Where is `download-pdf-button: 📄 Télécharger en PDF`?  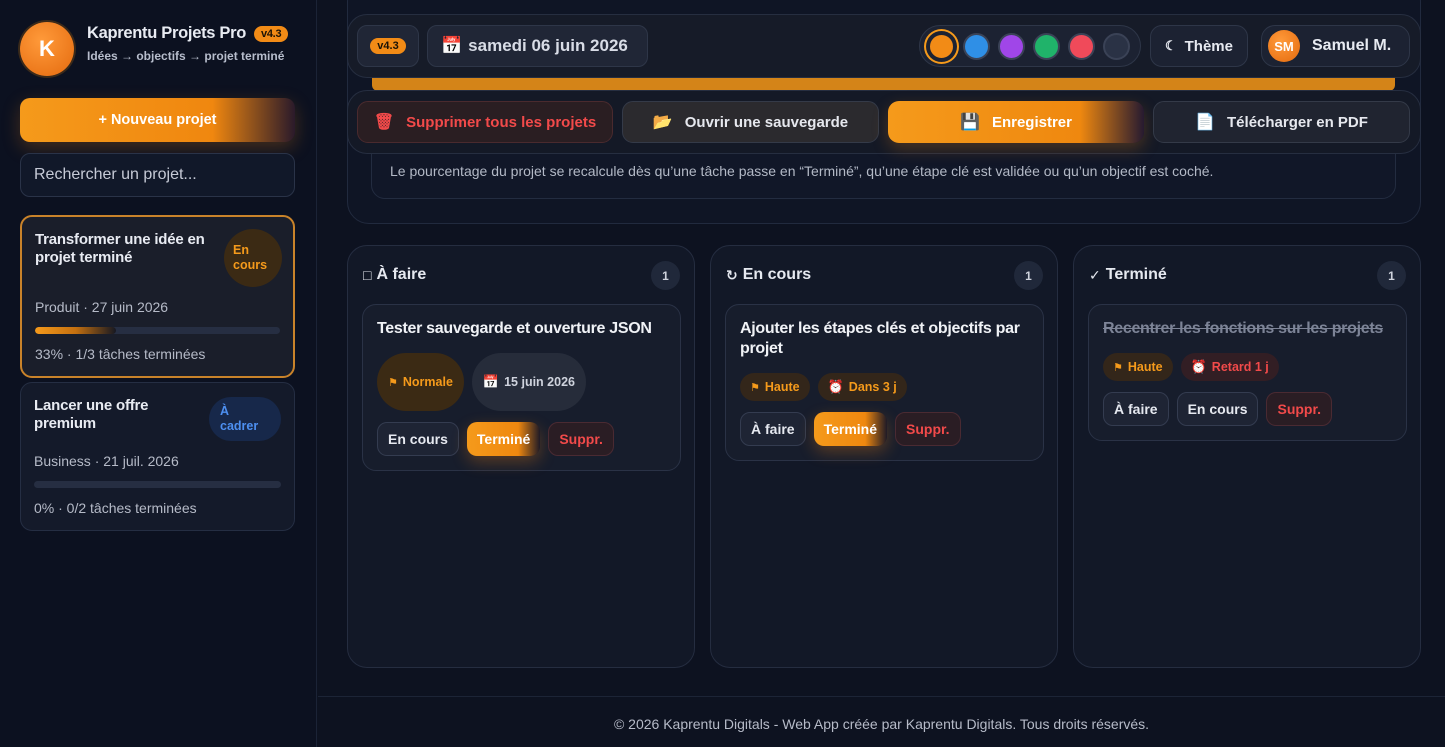 download-pdf-button: 📄 Télécharger en PDF is located at coordinates (1281, 122).